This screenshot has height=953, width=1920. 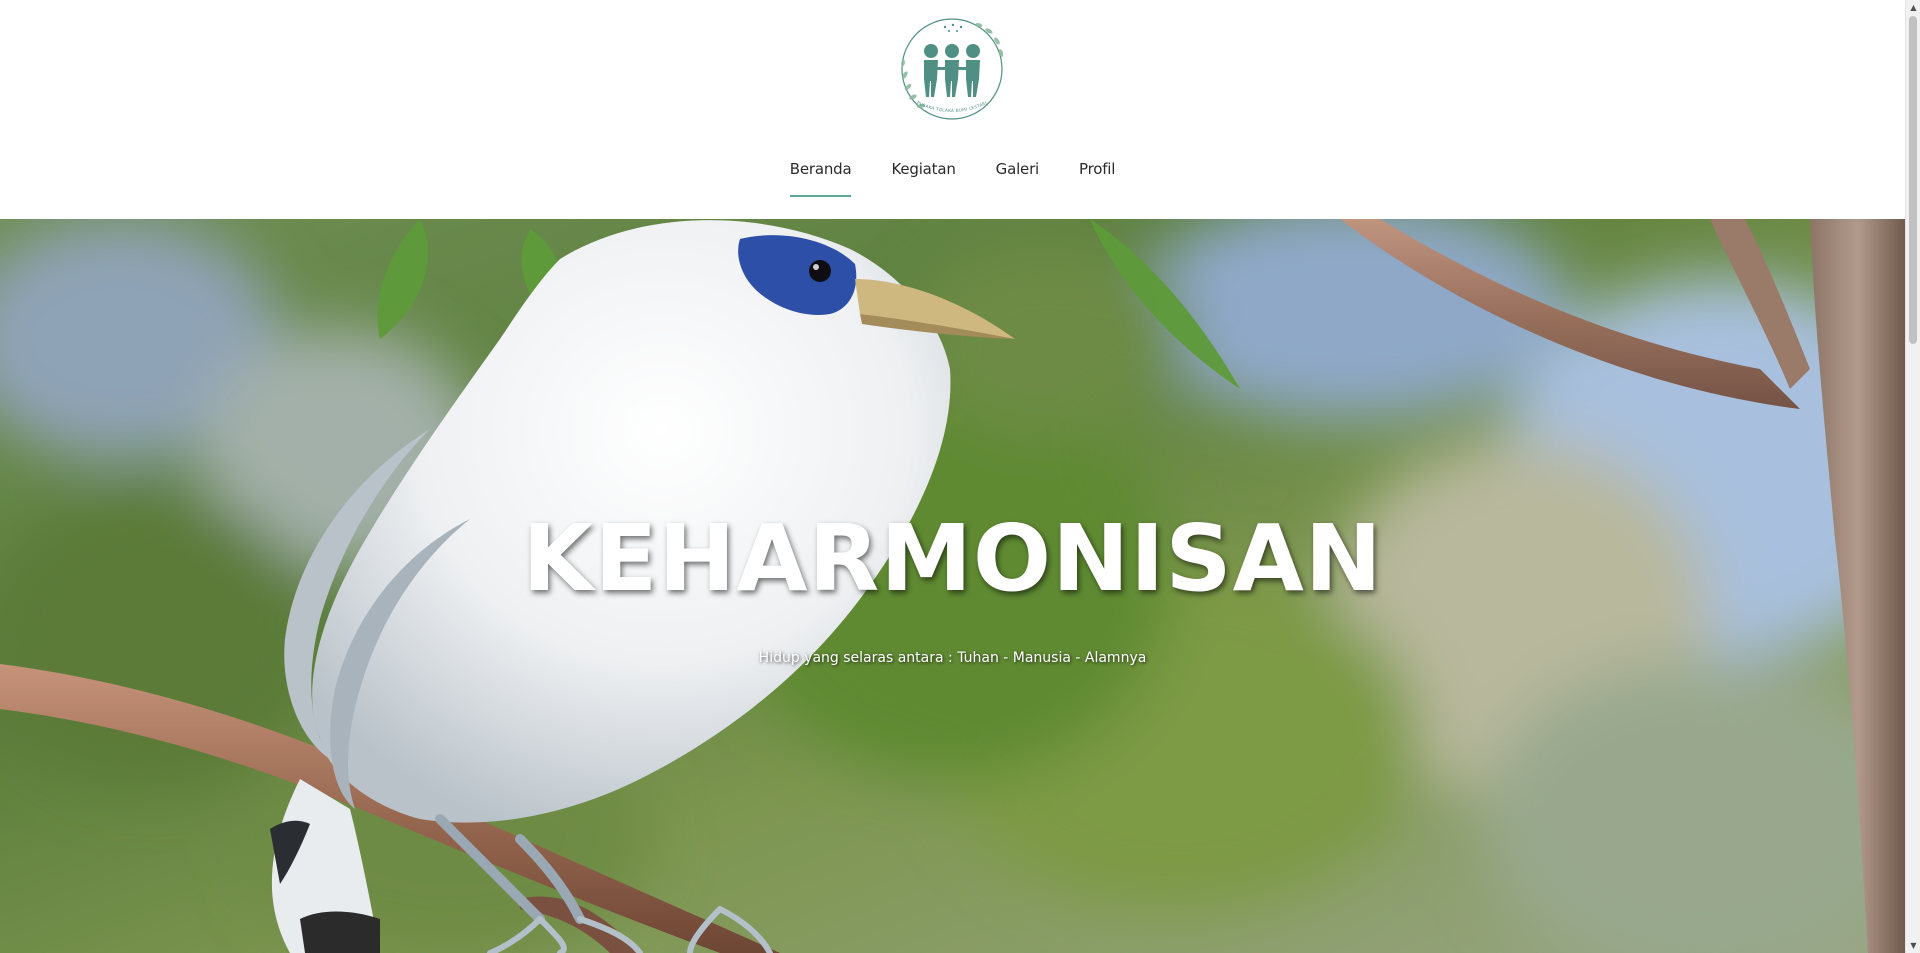 I want to click on triangle-down-icon: ▼, so click(x=1913, y=945).